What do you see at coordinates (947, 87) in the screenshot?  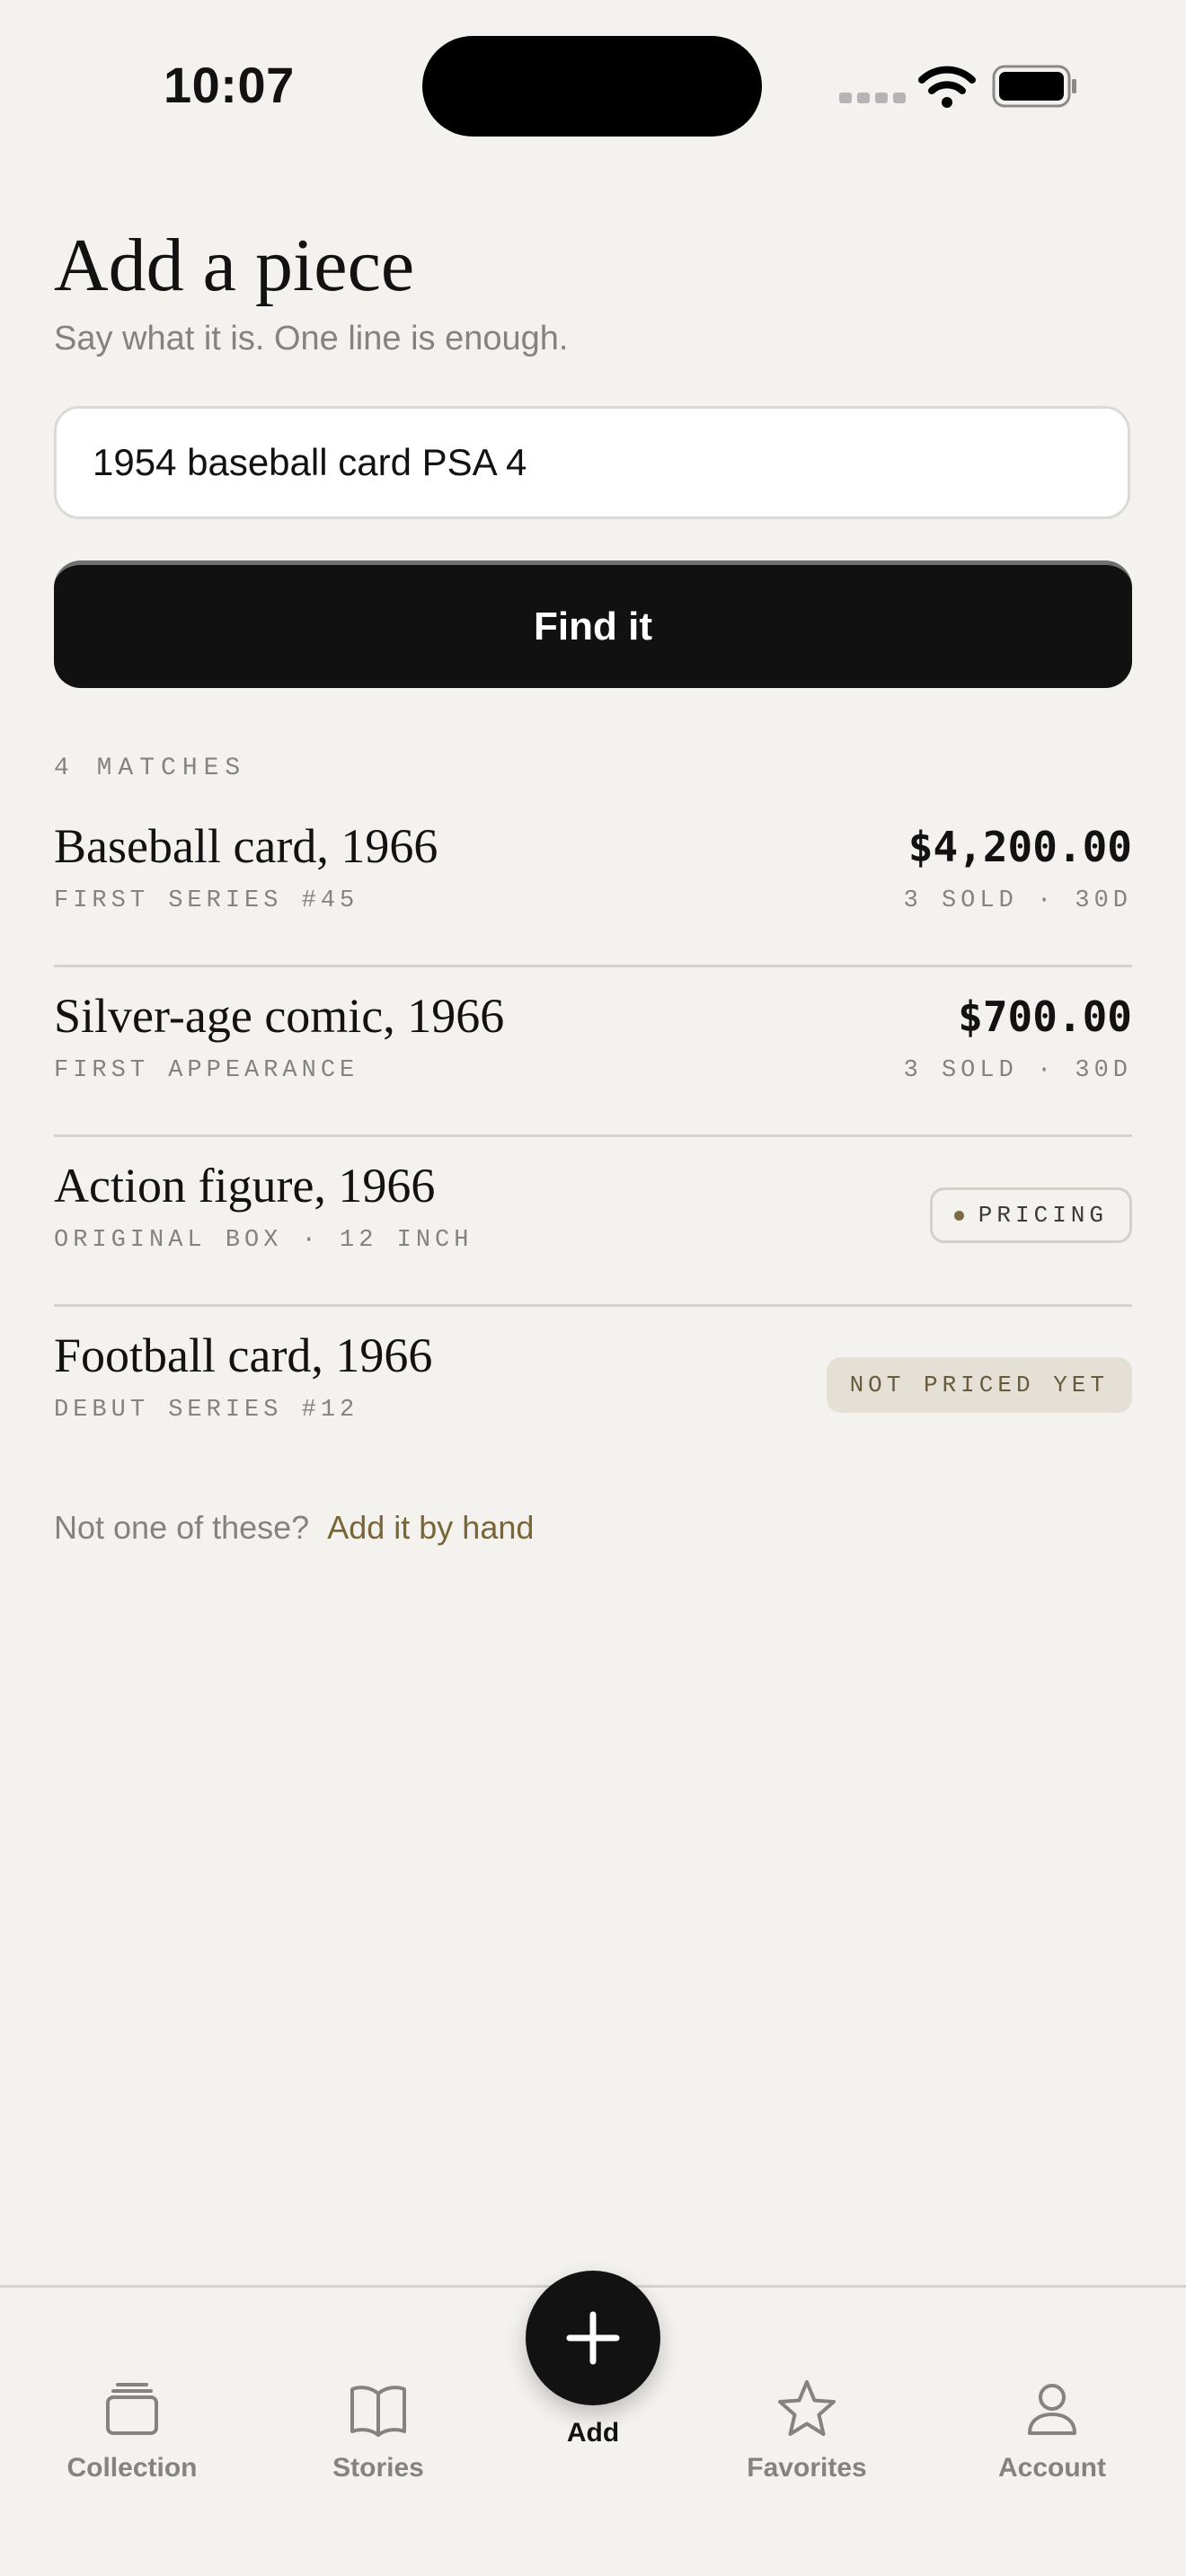 I see `wifi-icon` at bounding box center [947, 87].